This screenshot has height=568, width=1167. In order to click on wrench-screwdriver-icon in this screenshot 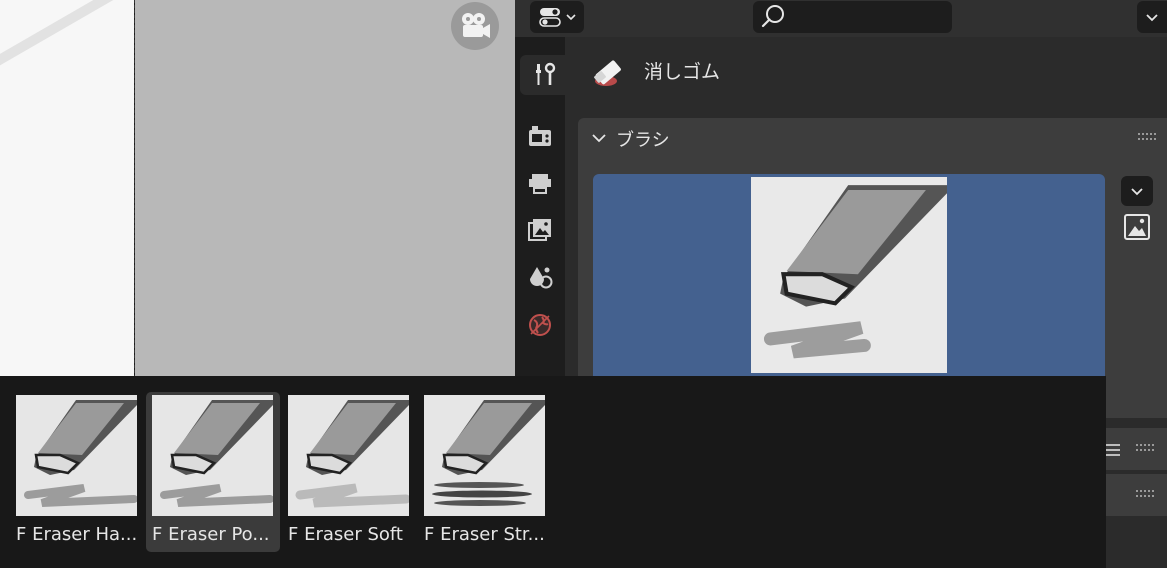, I will do `click(545, 73)`.